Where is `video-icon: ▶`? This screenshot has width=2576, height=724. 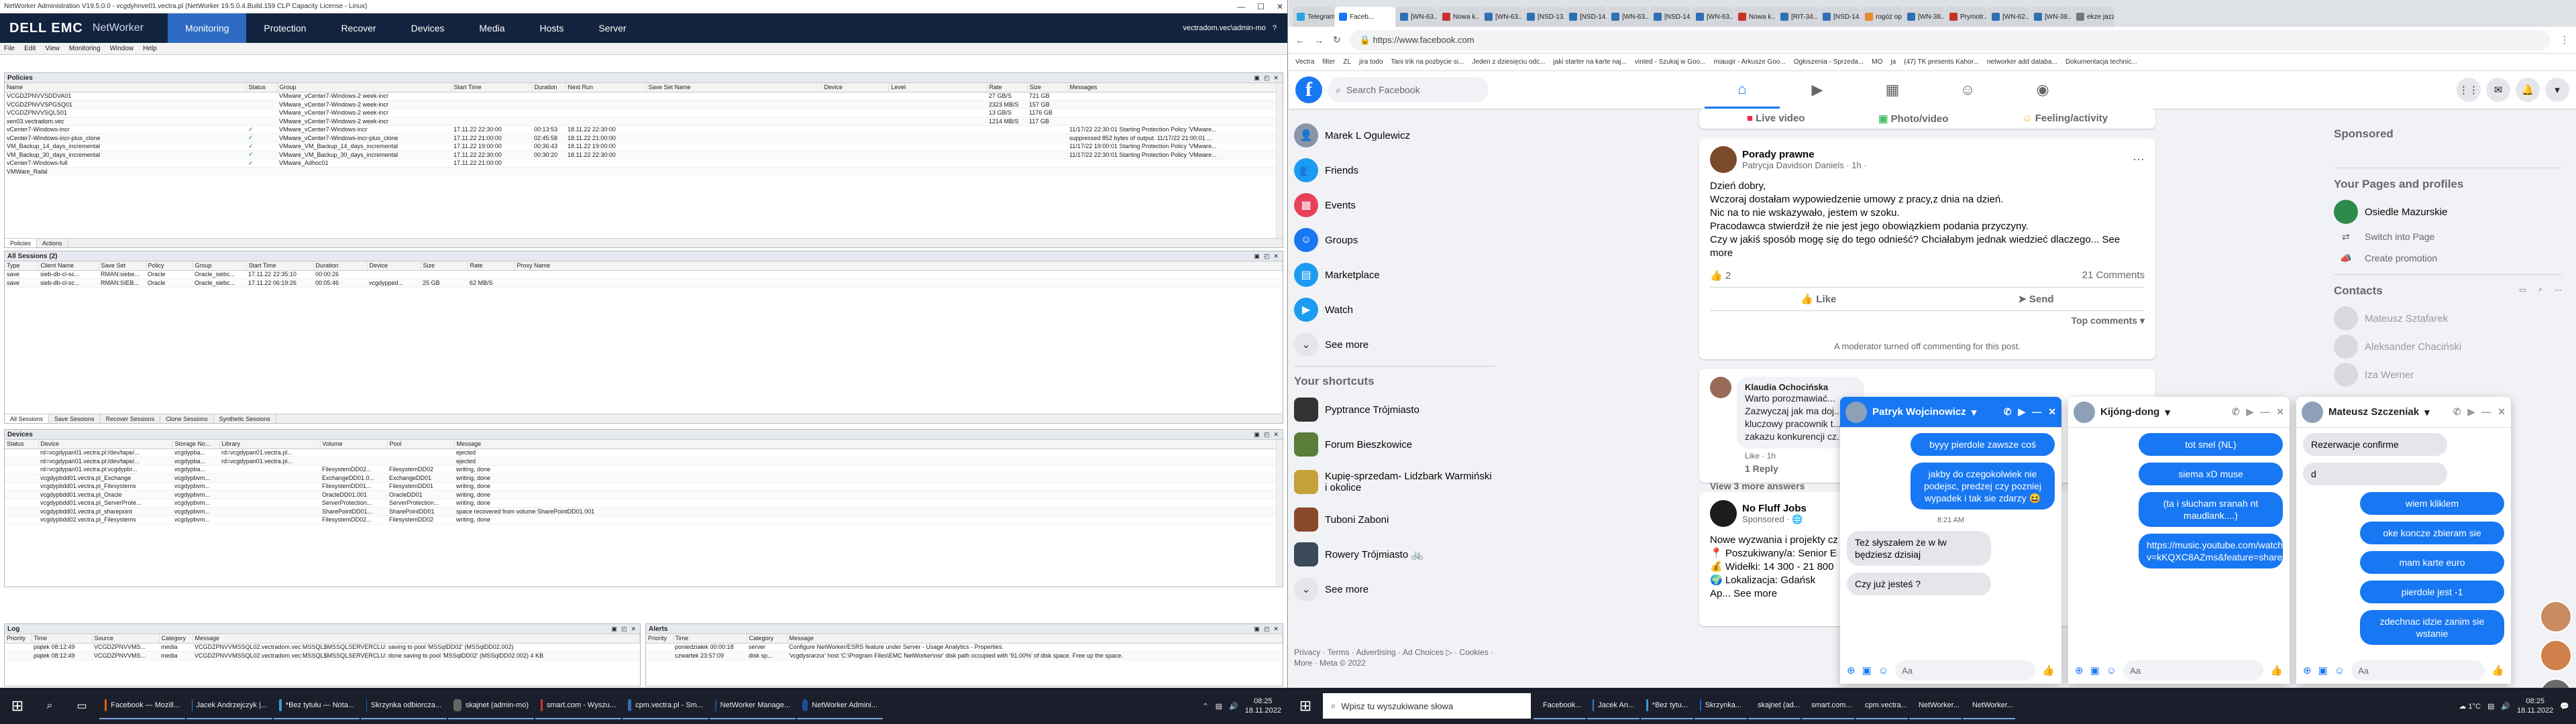
video-icon: ▶ is located at coordinates (2021, 412).